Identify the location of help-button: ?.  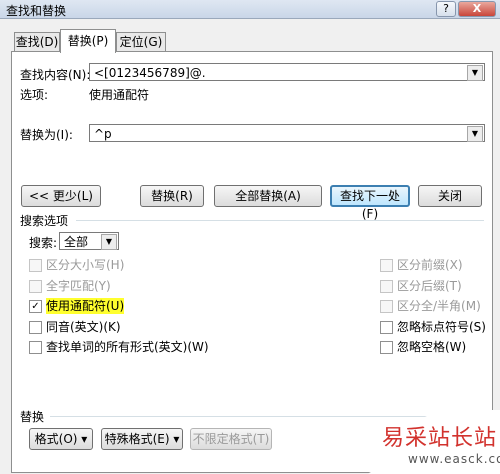
(446, 9).